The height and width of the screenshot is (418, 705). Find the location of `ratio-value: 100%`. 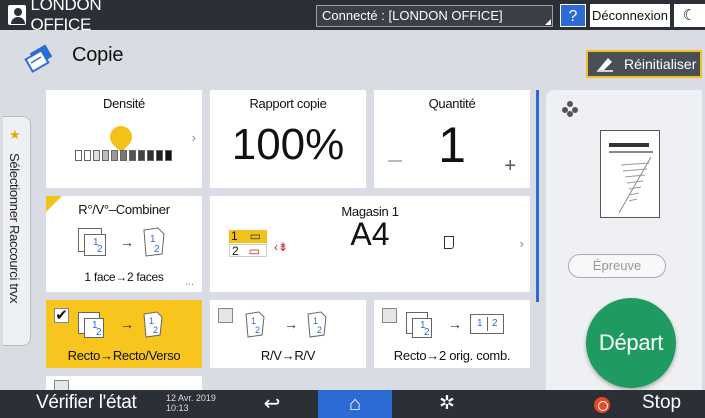

ratio-value: 100% is located at coordinates (288, 144).